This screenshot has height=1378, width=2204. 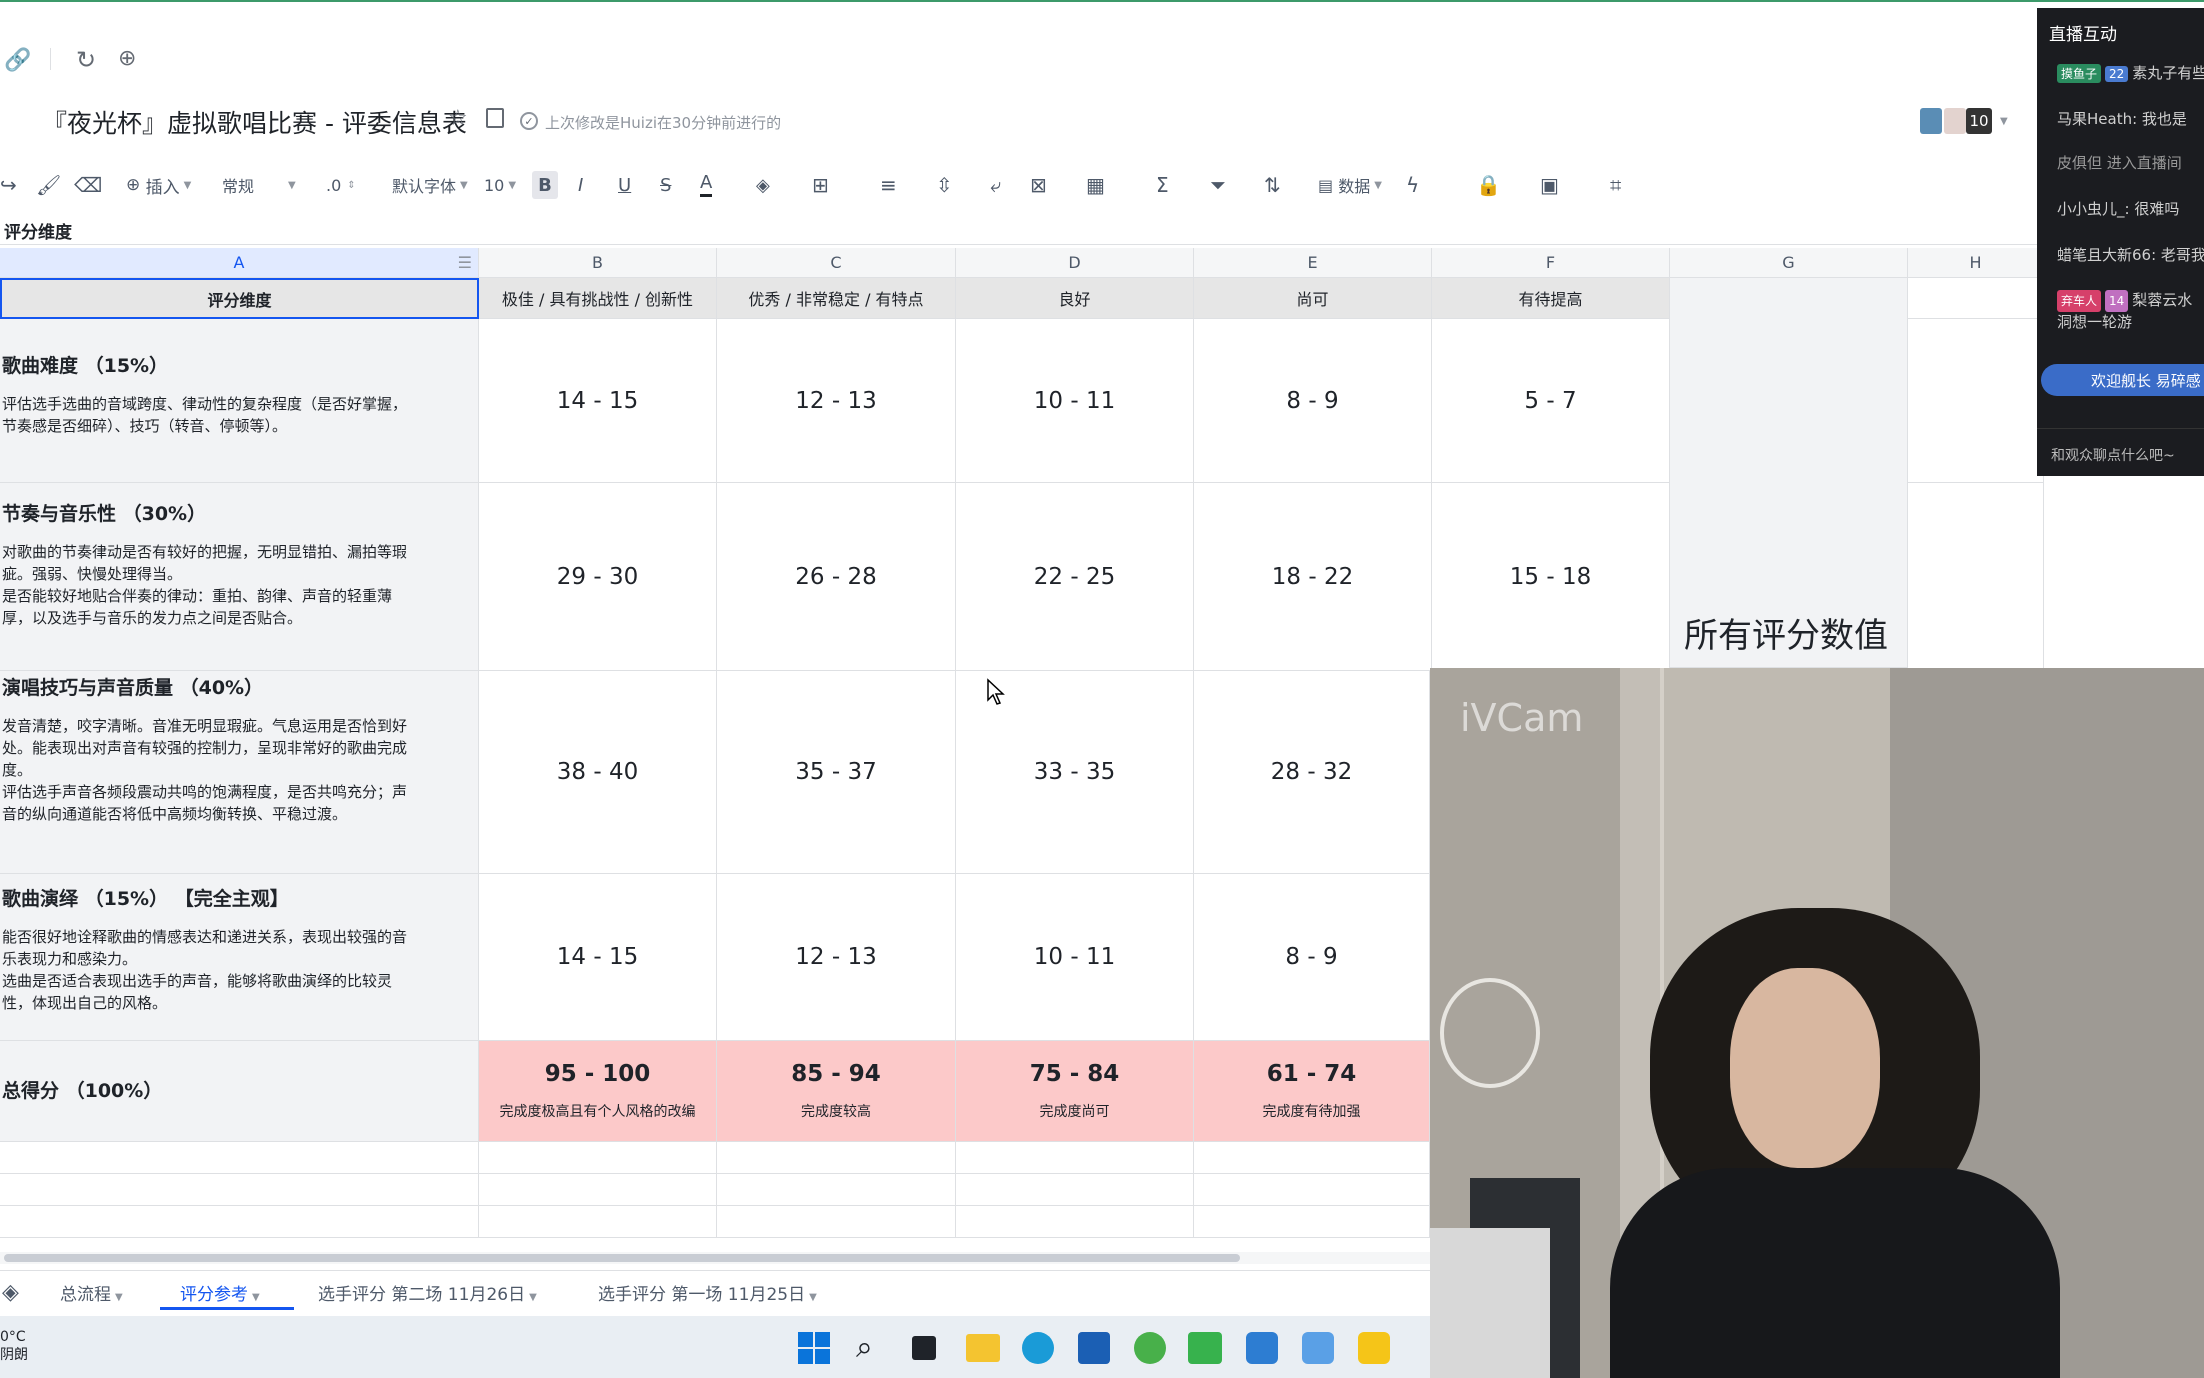 What do you see at coordinates (239, 1091) in the screenshot?
I see `total-criteria-cell: 总得分 （100%）` at bounding box center [239, 1091].